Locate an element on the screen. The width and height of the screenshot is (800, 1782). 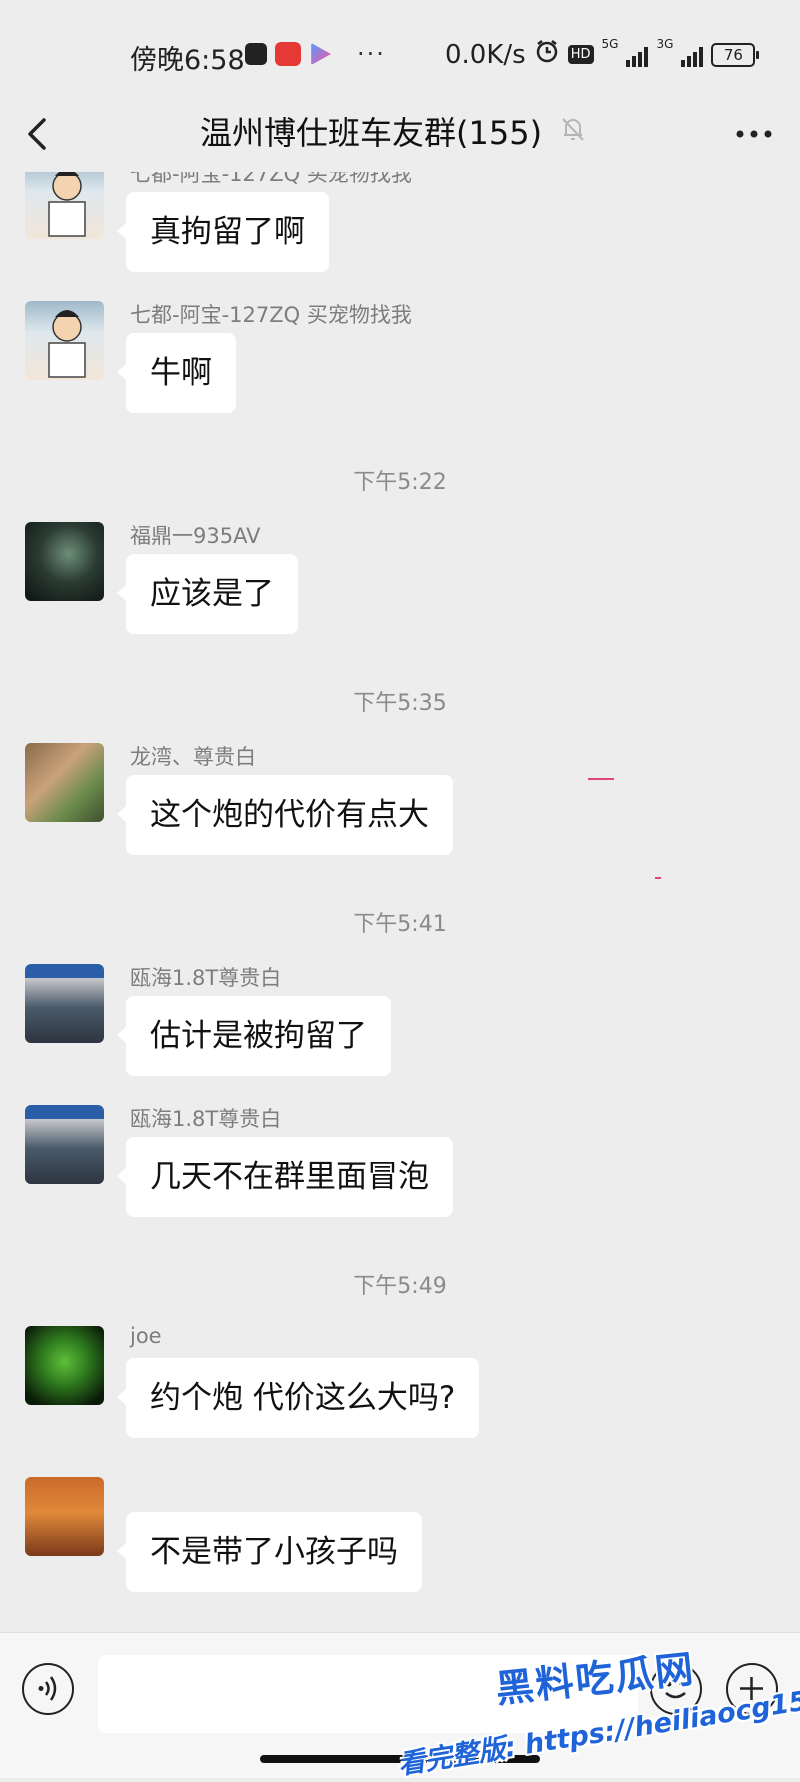
red-app-notification-icon is located at coordinates (288, 54).